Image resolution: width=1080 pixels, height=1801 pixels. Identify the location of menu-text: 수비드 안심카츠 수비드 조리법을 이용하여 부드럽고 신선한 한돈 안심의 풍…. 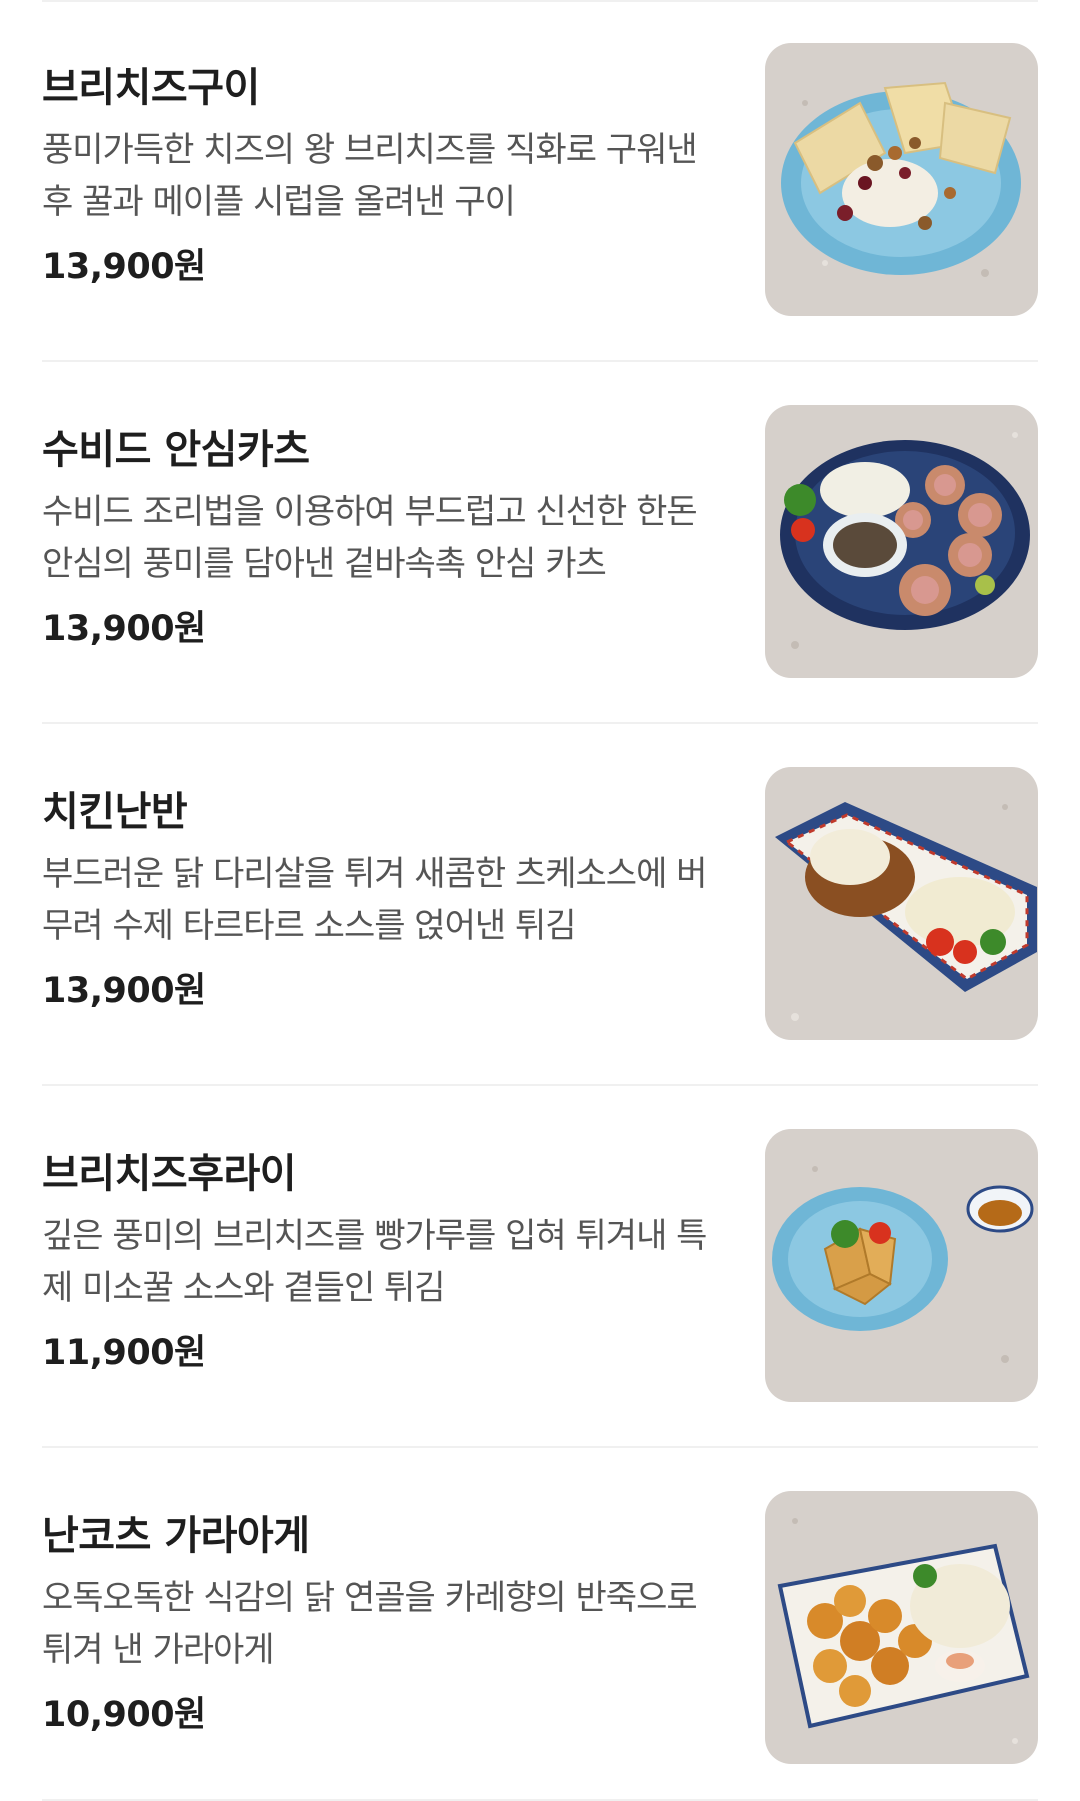
(382, 538).